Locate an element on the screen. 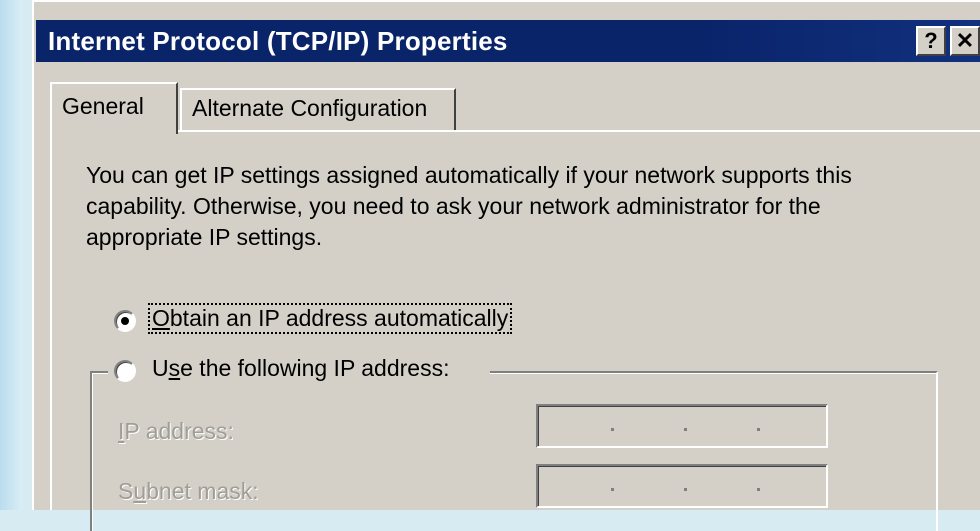 The image size is (980, 531). use-following-ip-accelerator: s is located at coordinates (174, 368).